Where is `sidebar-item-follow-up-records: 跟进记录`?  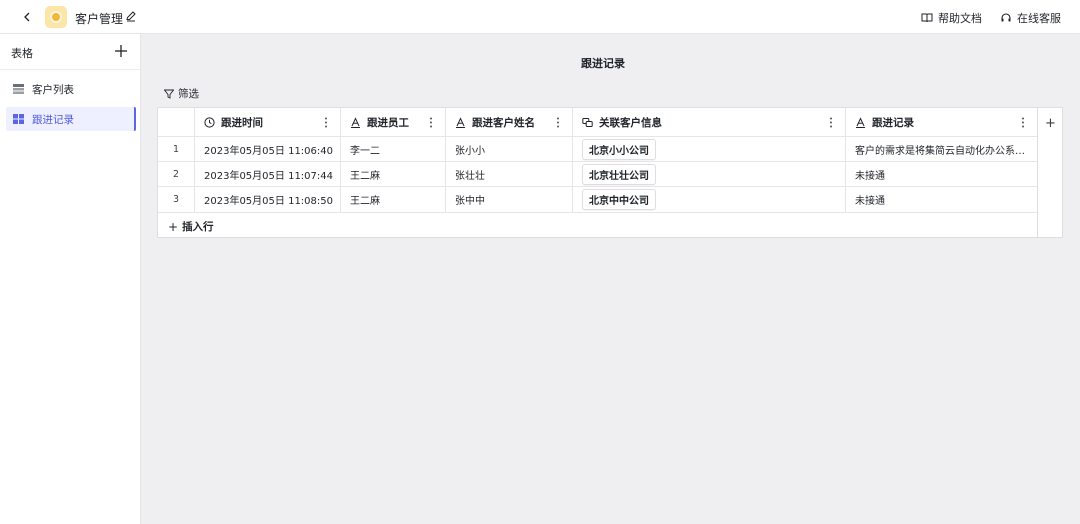 sidebar-item-follow-up-records: 跟进记录 is located at coordinates (71, 119).